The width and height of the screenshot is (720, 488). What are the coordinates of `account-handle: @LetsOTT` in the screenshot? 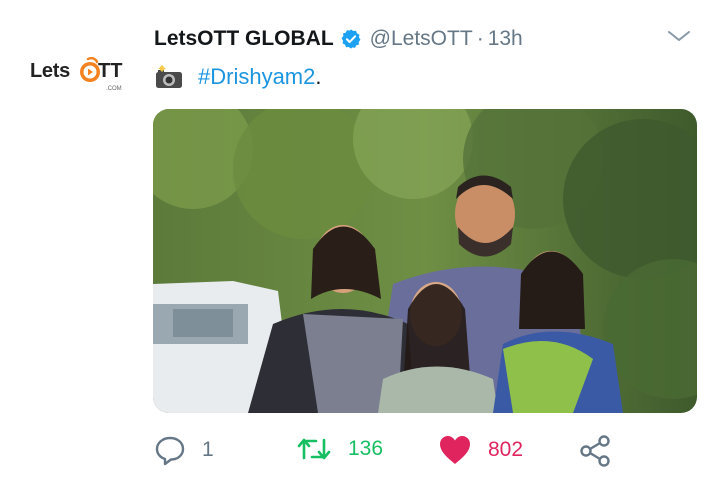 It's located at (421, 39).